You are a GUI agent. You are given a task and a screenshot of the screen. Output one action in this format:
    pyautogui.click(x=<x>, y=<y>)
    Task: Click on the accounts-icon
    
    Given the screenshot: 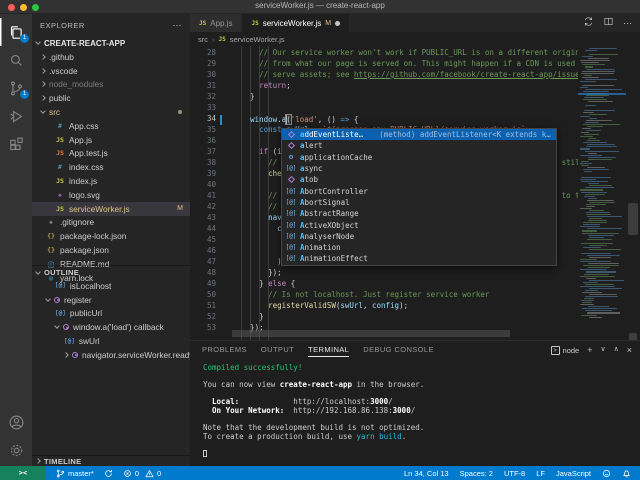 What is the action you would take?
    pyautogui.click(x=16, y=422)
    